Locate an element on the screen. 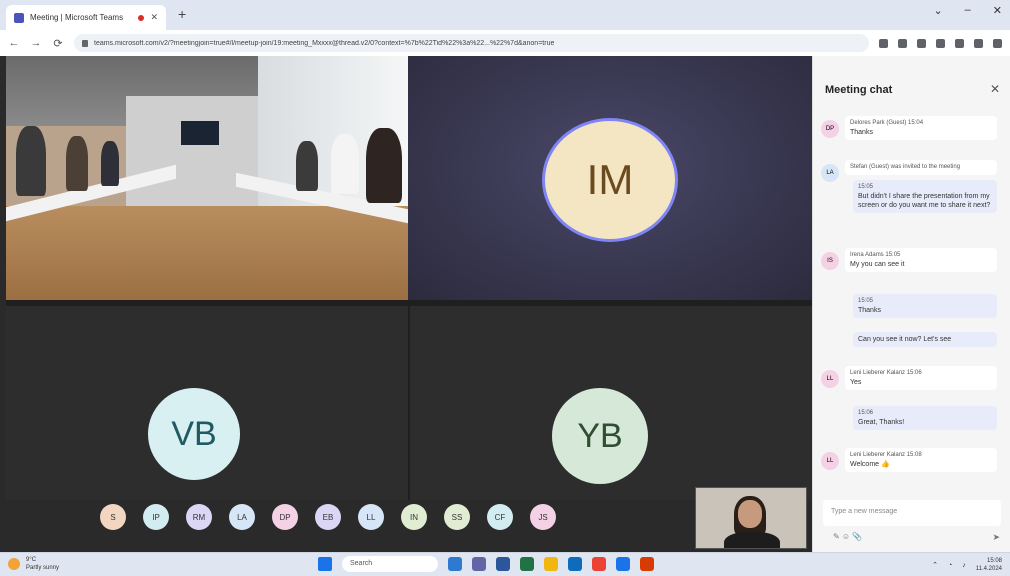  video-tile-yb: YB is located at coordinates (610, 400).